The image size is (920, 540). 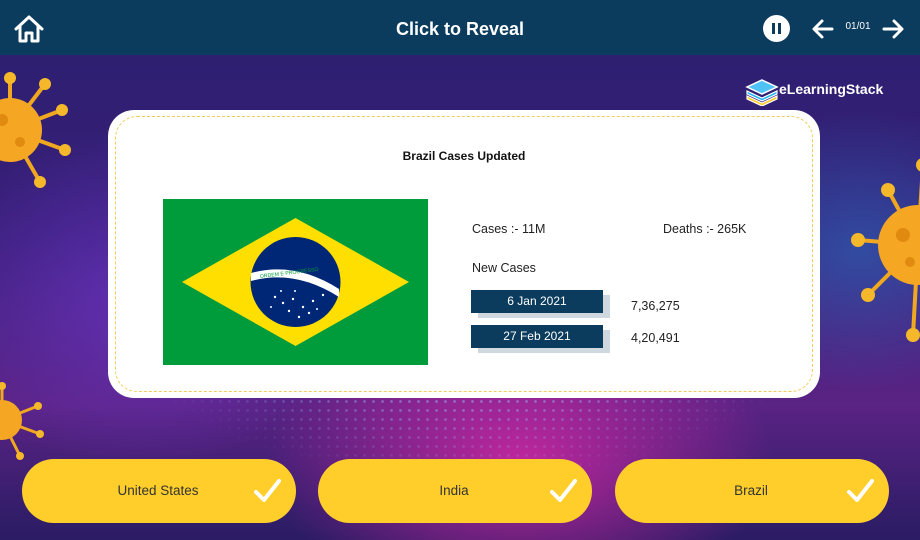 I want to click on arrow-left-icon, so click(x=823, y=29).